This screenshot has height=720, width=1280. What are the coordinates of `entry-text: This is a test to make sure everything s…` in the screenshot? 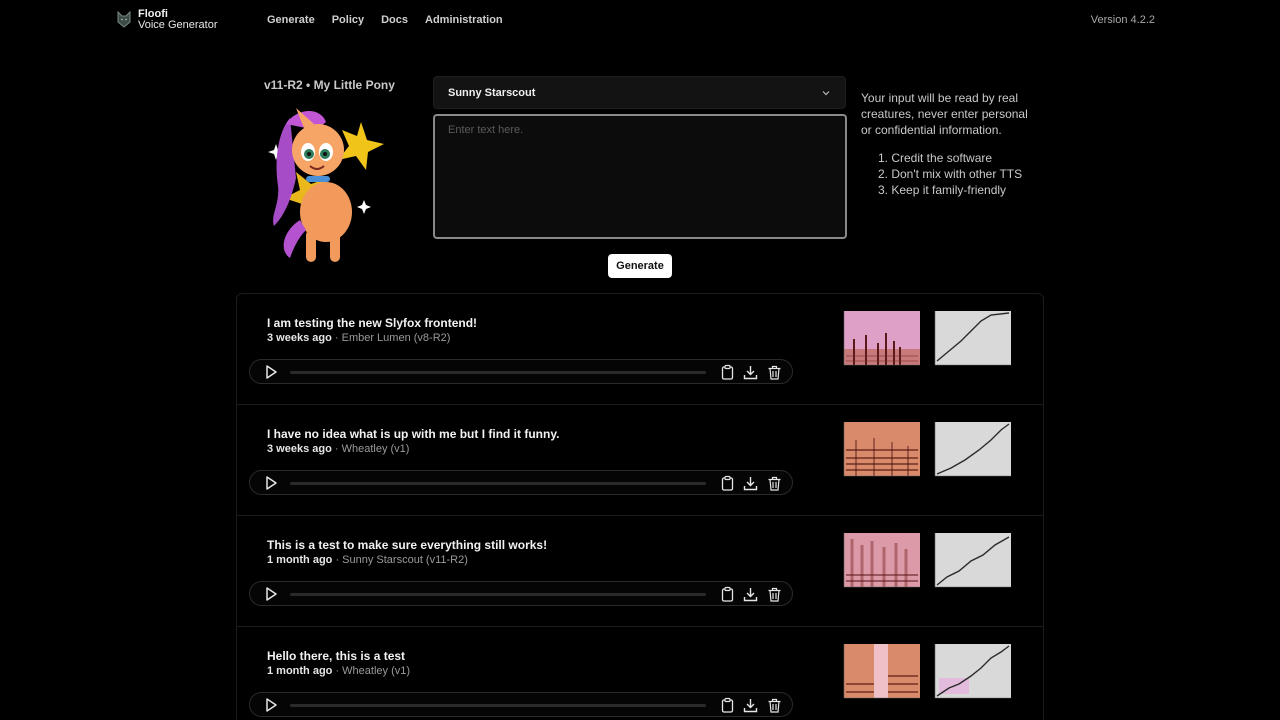 It's located at (407, 545).